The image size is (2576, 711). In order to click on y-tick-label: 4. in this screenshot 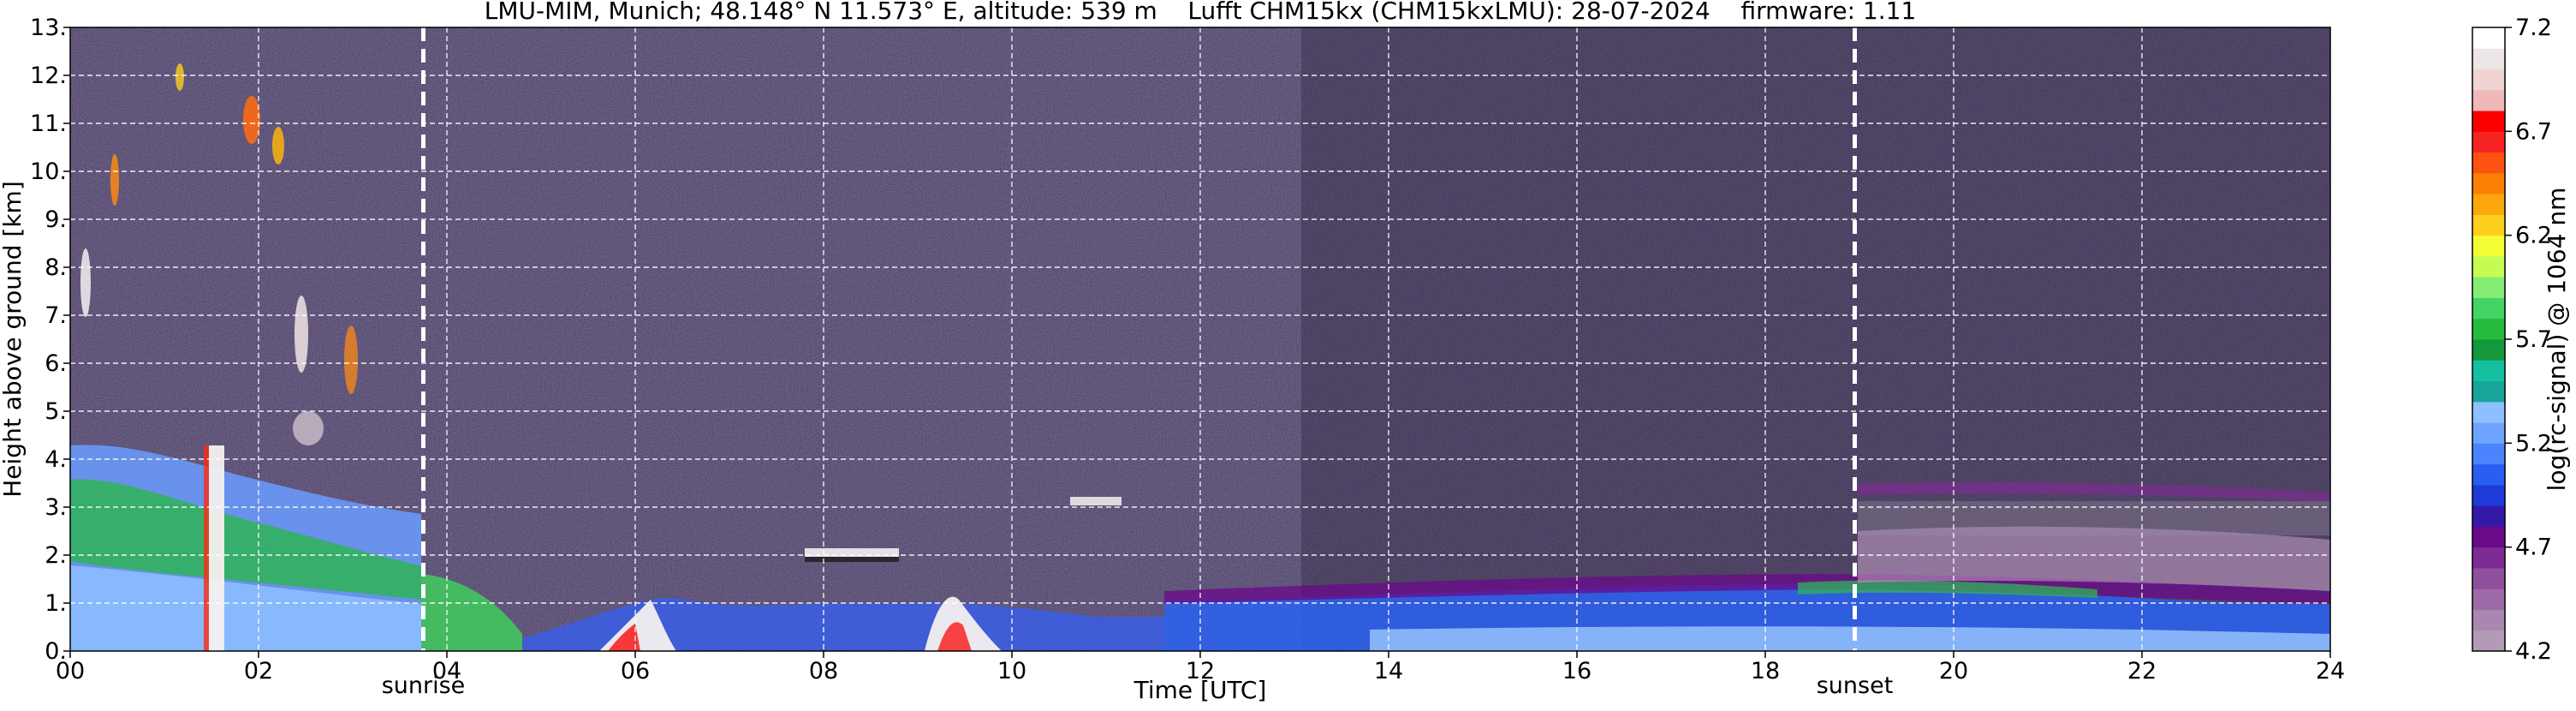, I will do `click(56, 460)`.